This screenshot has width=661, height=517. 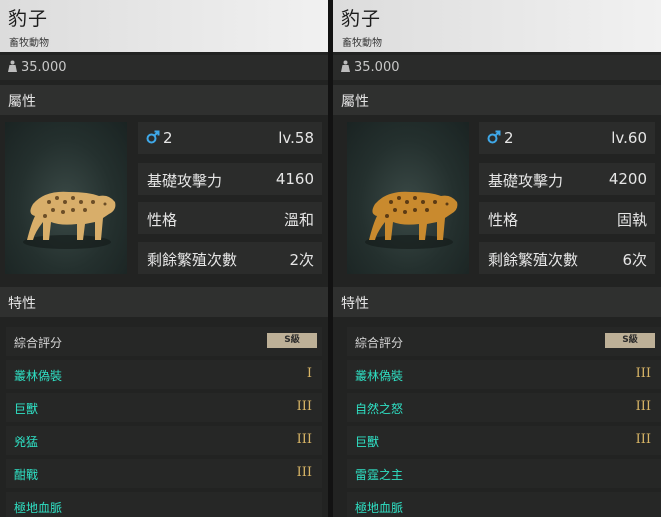 What do you see at coordinates (567, 138) in the screenshot?
I see `gender-level-row: 2 lv.60` at bounding box center [567, 138].